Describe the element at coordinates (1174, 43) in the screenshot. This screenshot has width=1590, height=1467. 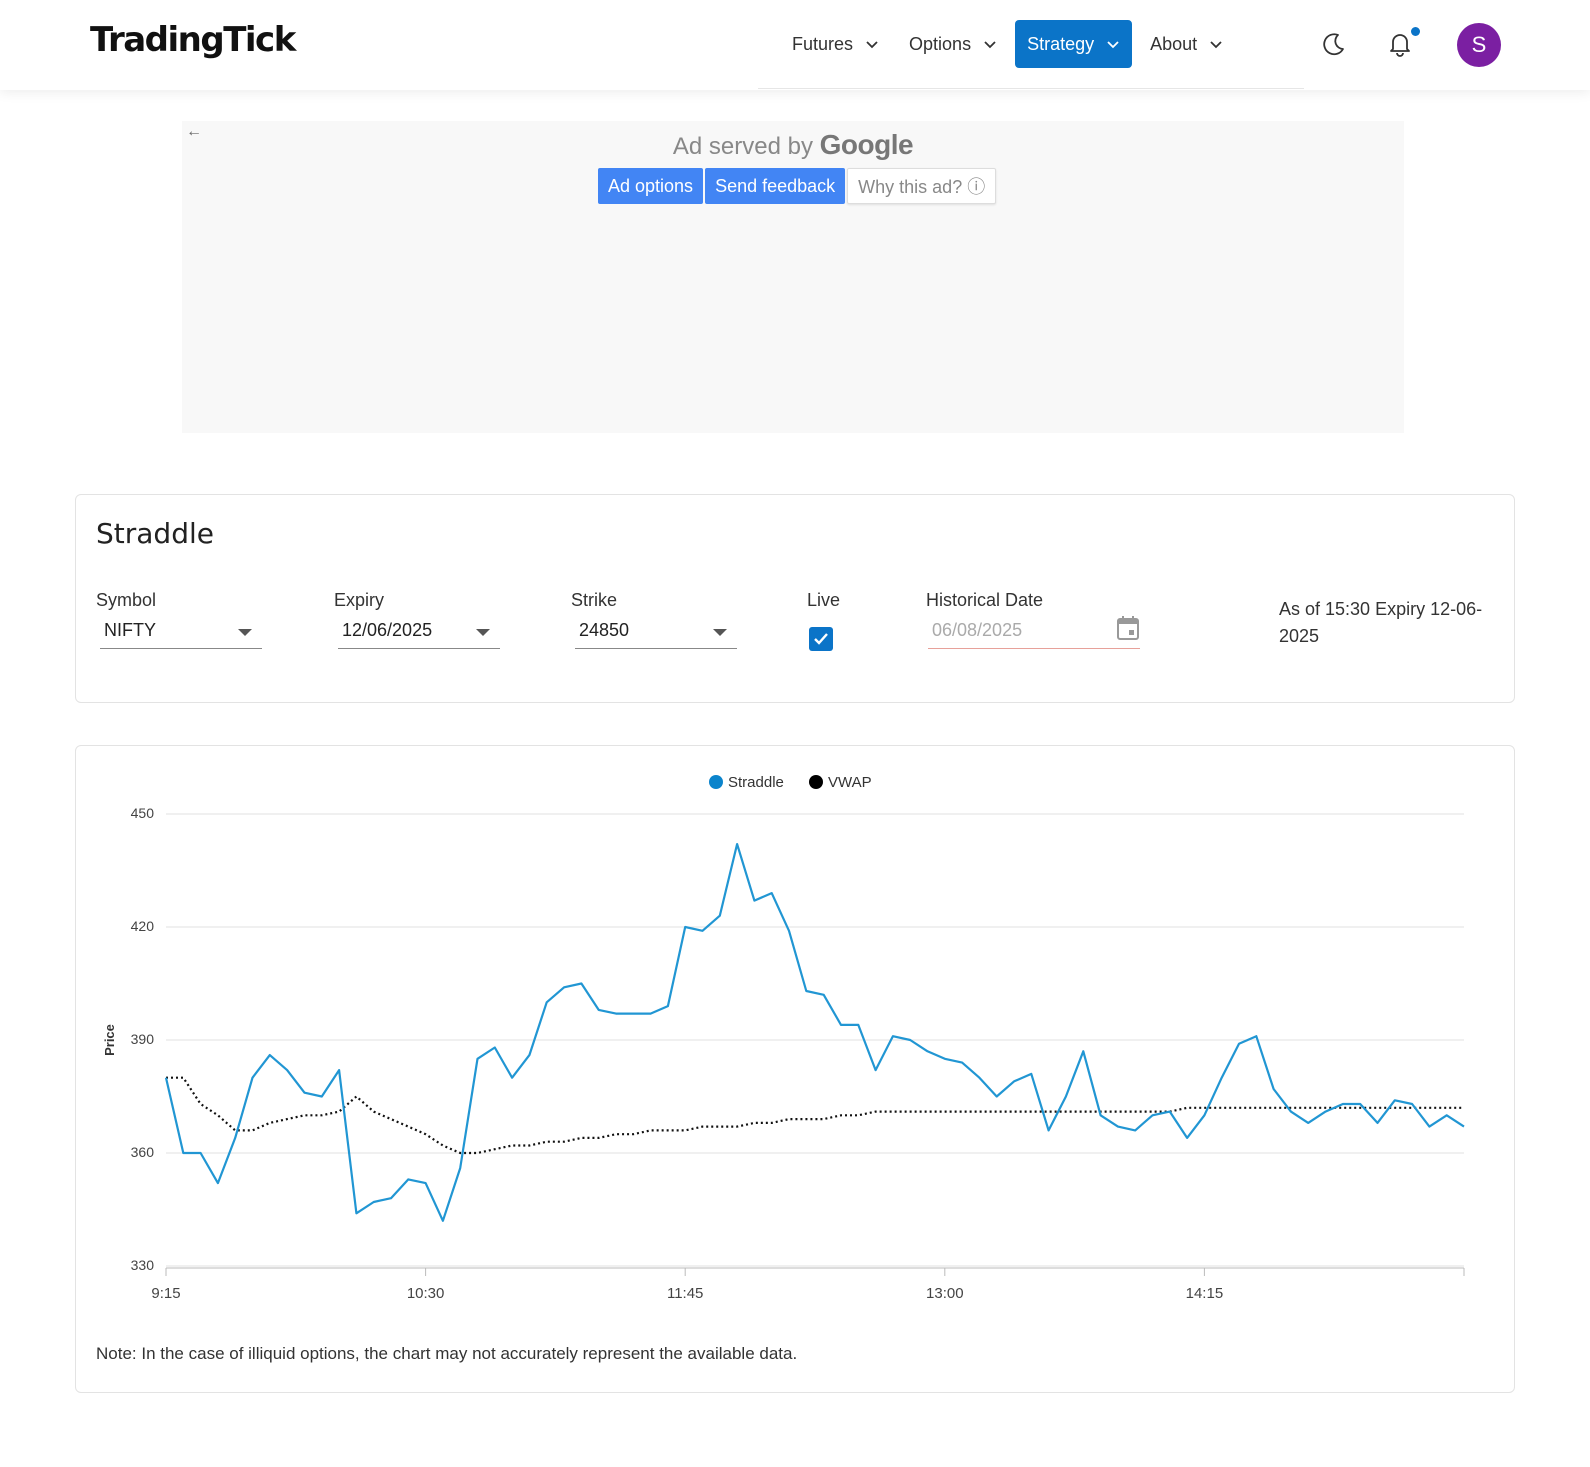
I see `nav-about-label: About` at that location.